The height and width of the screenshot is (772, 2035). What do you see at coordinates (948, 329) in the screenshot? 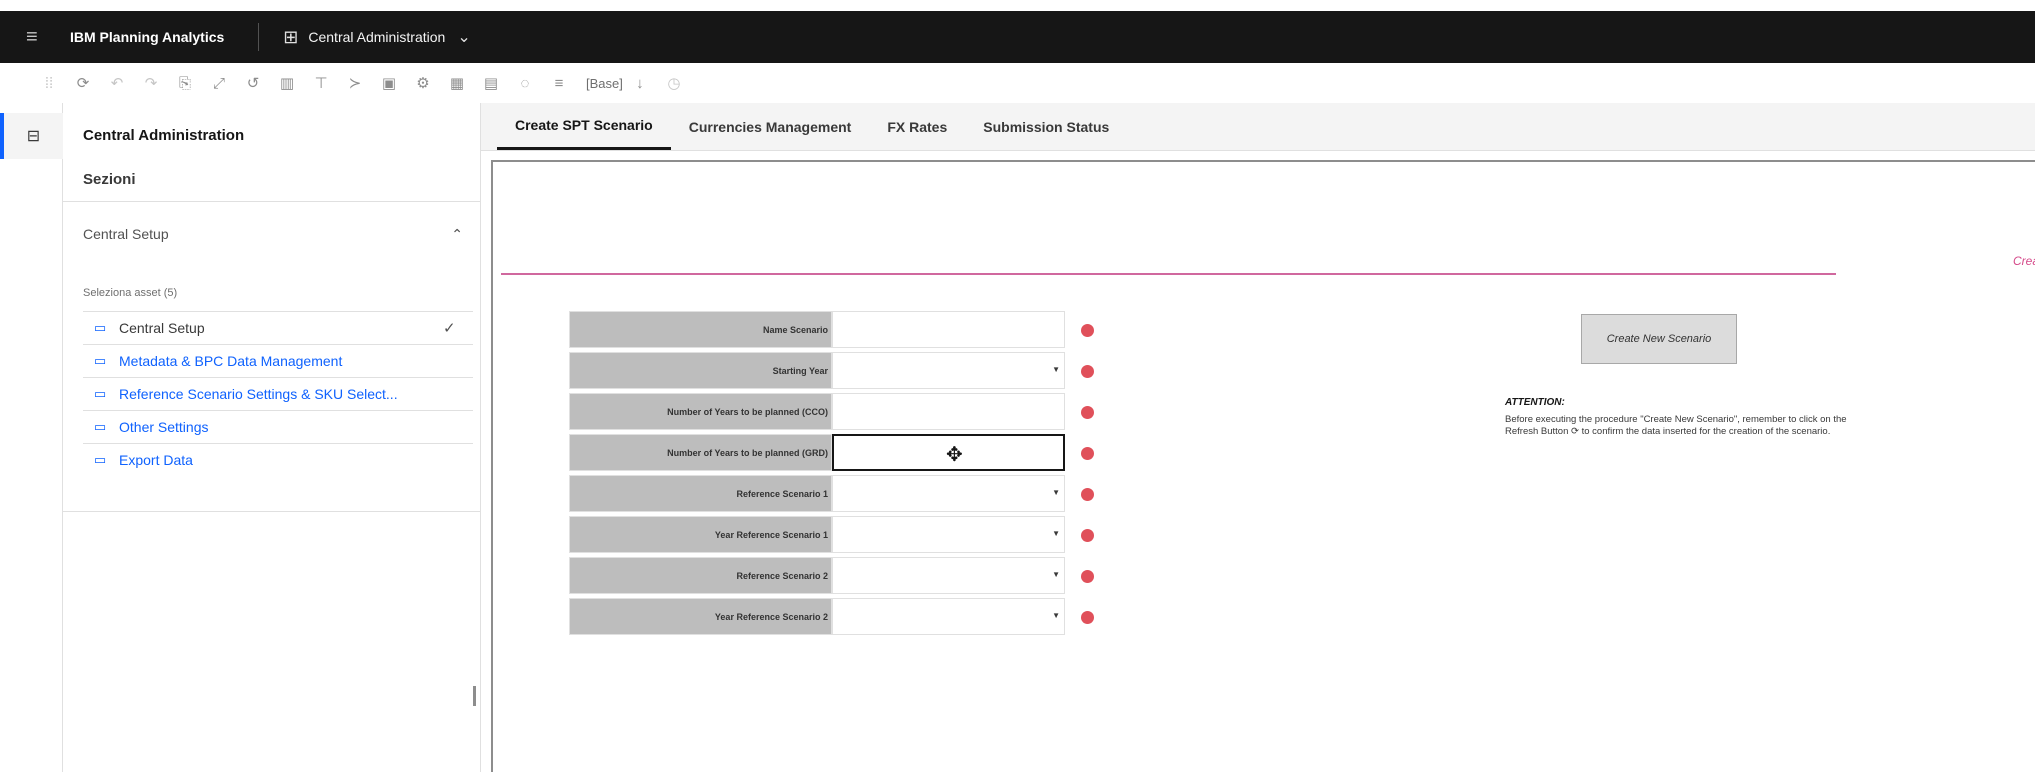
I see `name-scenario-input` at bounding box center [948, 329].